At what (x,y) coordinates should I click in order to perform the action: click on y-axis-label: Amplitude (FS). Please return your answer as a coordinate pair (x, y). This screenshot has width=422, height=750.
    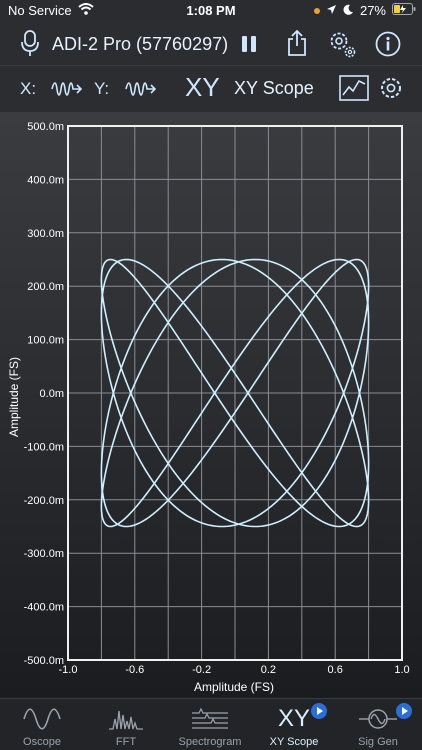
    Looking at the image, I should click on (14, 397).